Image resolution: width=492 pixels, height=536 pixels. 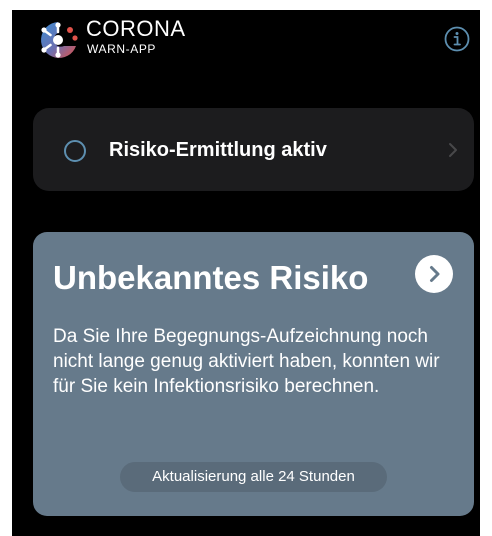 What do you see at coordinates (136, 28) in the screenshot?
I see `app-title: CORONA` at bounding box center [136, 28].